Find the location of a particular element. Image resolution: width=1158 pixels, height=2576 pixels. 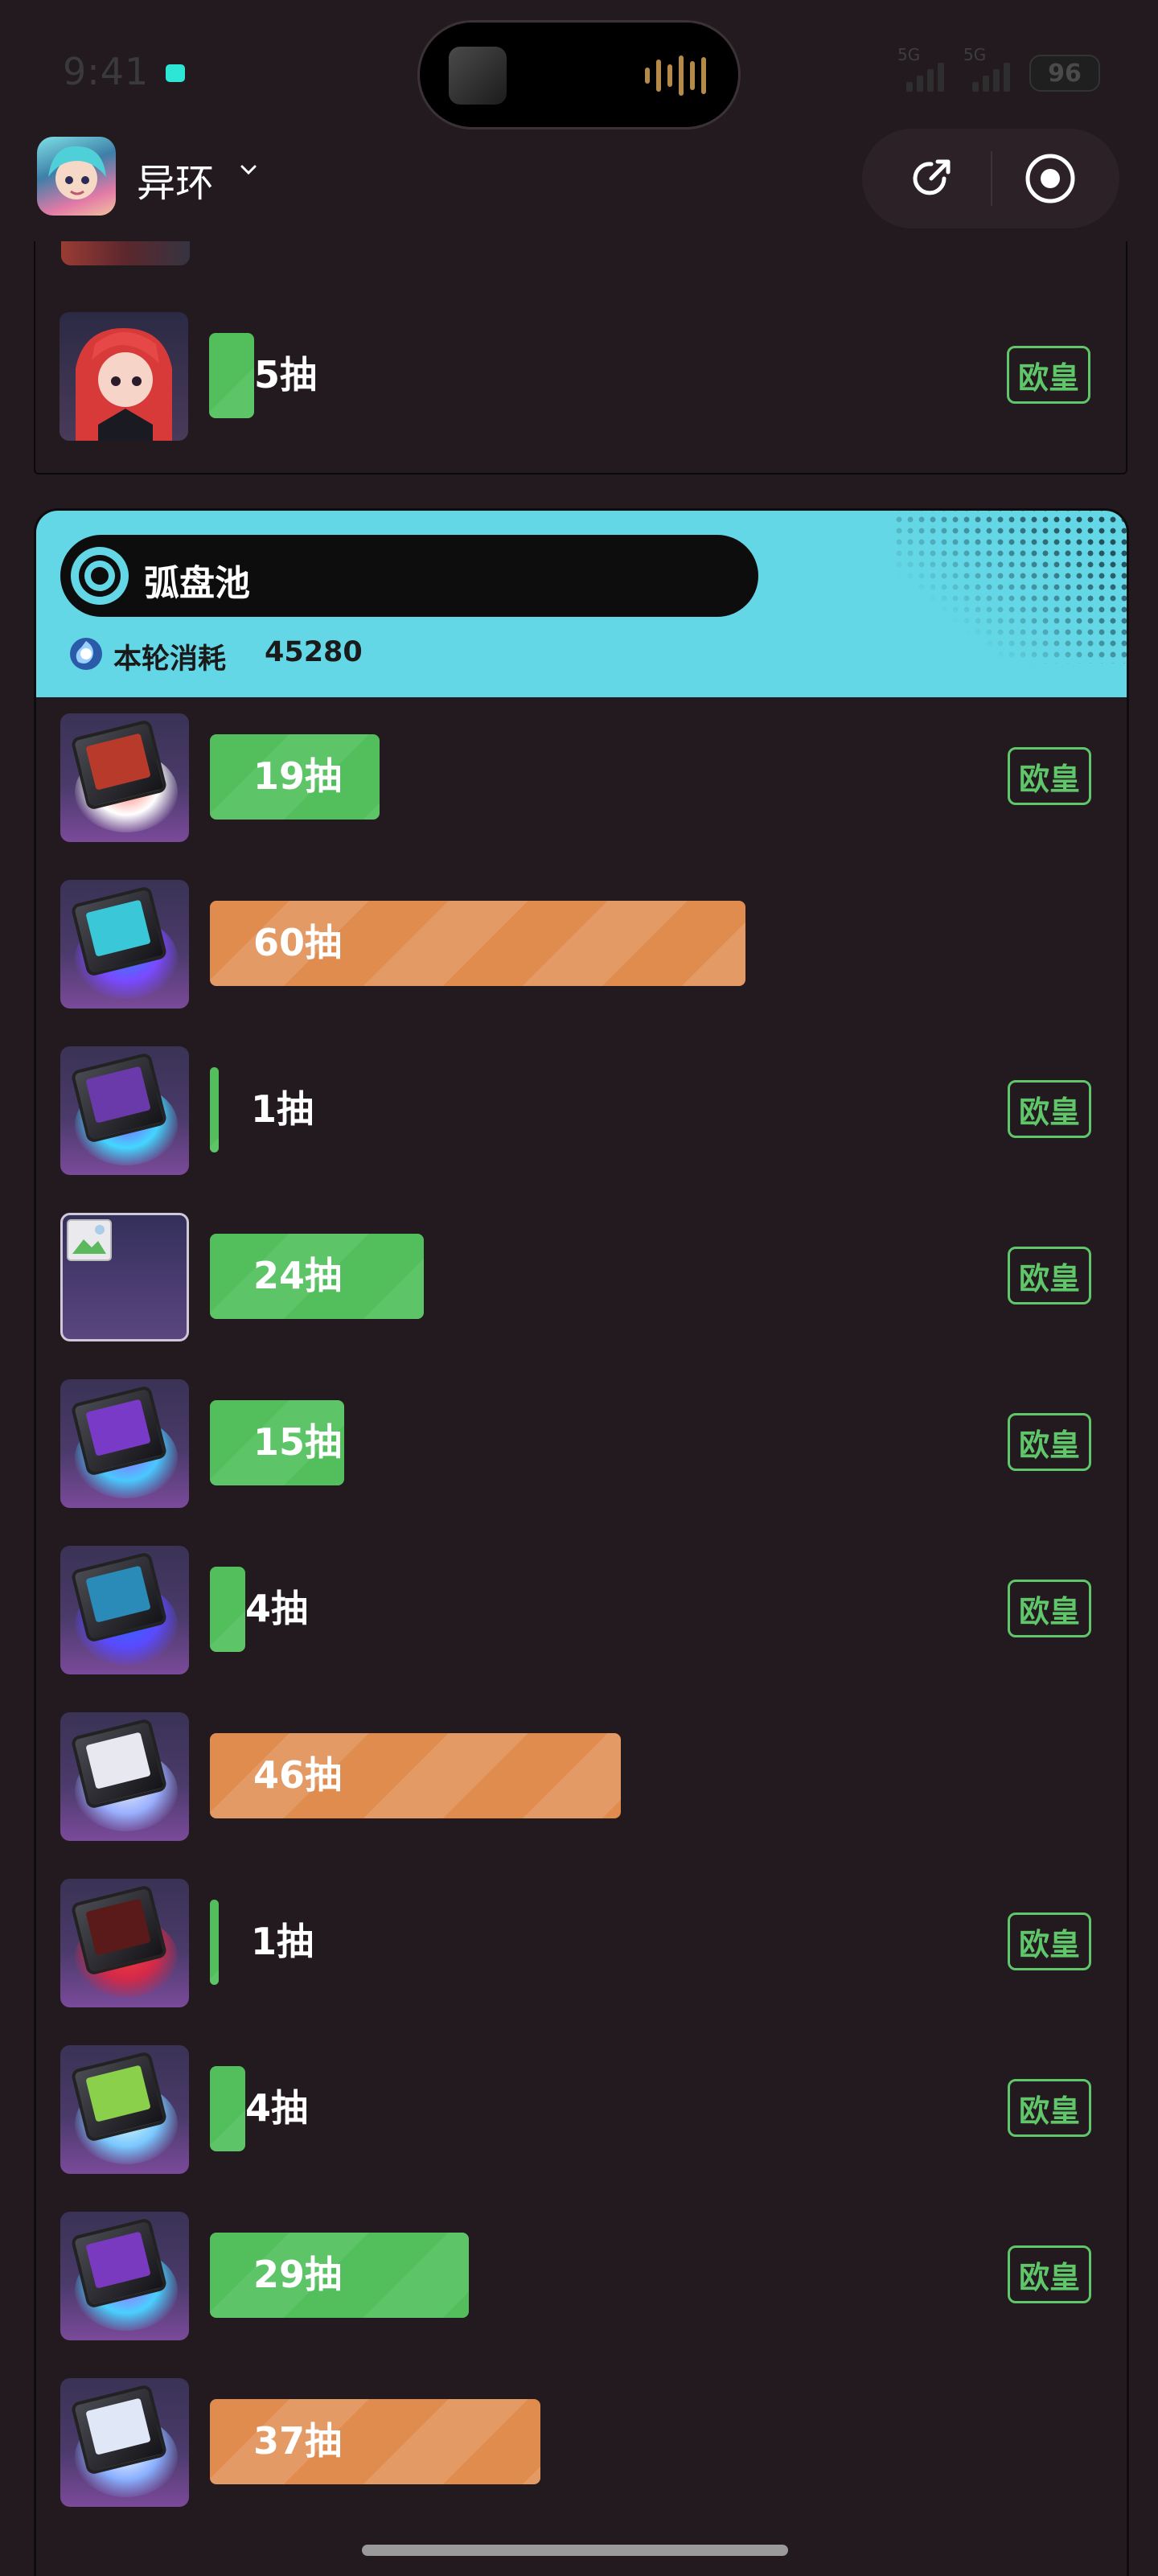

pull-count-label: 46抽 is located at coordinates (298, 1775).